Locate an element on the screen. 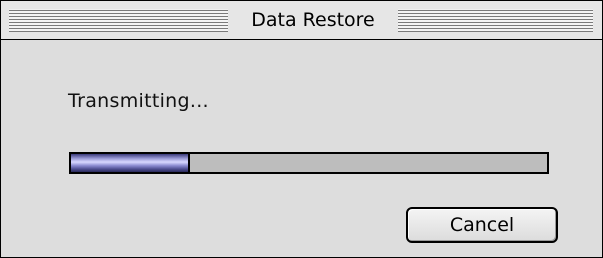  progress-bar is located at coordinates (309, 163).